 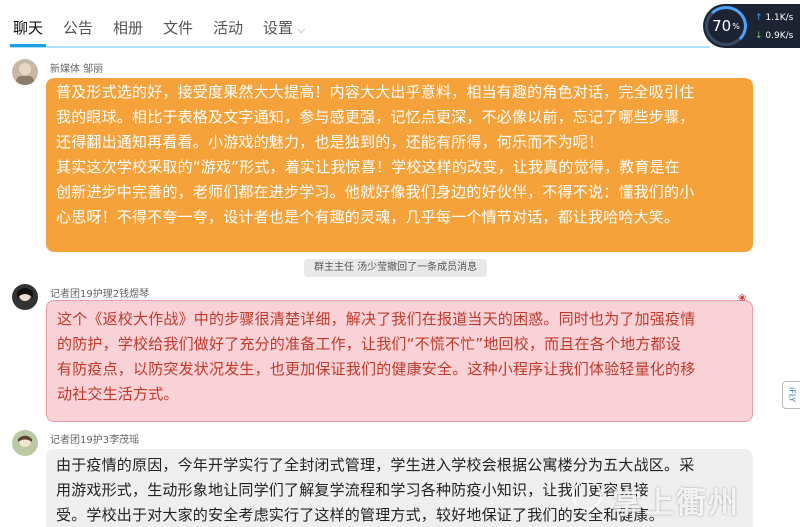 I want to click on sender-name: 记者团19护理2钱煜琴, so click(x=100, y=294).